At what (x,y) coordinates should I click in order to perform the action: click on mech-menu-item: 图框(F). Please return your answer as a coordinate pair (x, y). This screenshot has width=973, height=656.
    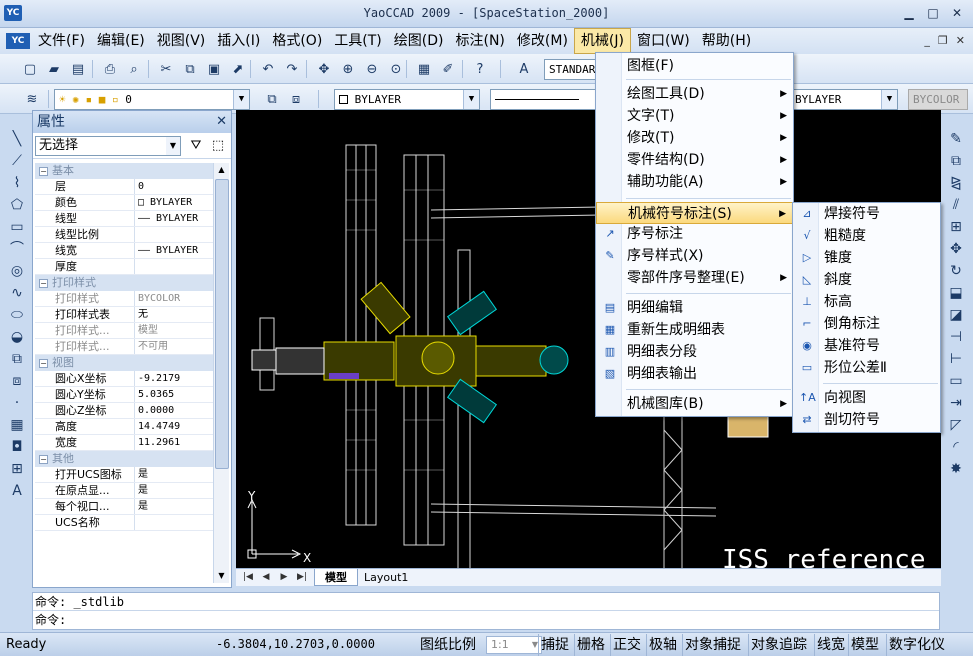
    Looking at the image, I should click on (694, 66).